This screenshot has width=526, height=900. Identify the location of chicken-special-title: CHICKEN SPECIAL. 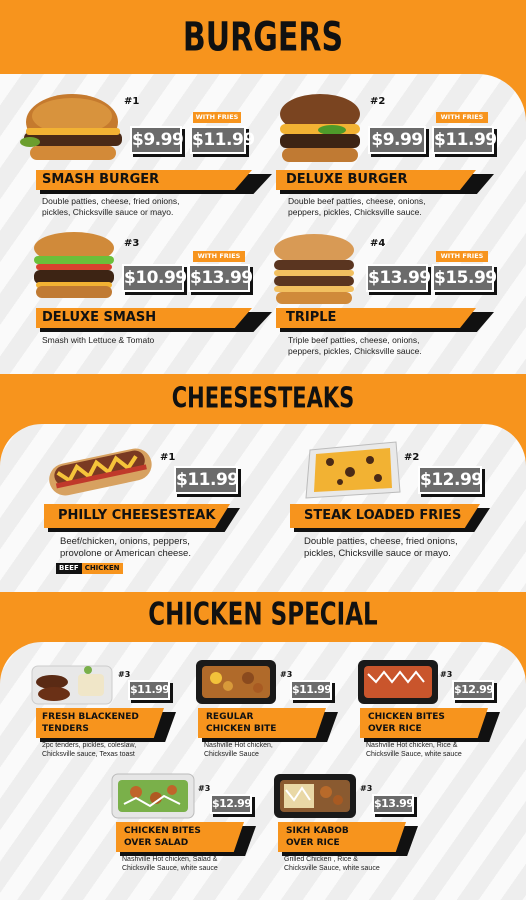
(263, 615).